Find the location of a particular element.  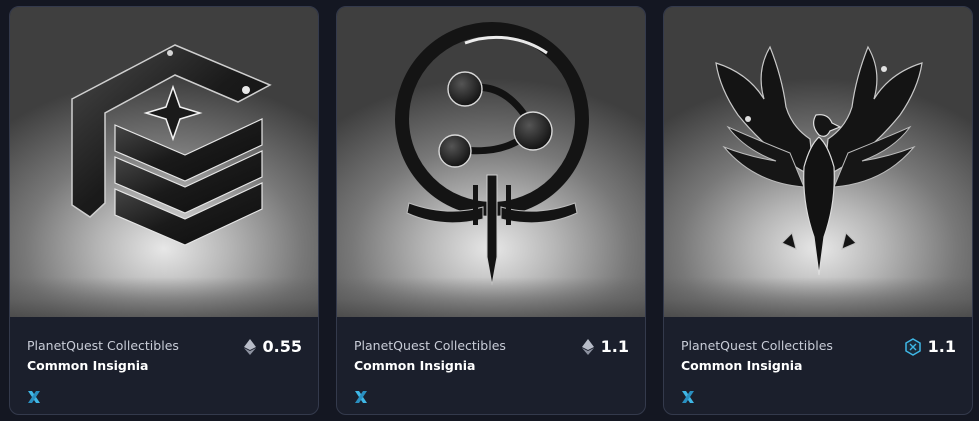

price-value: 0.55 is located at coordinates (282, 346).